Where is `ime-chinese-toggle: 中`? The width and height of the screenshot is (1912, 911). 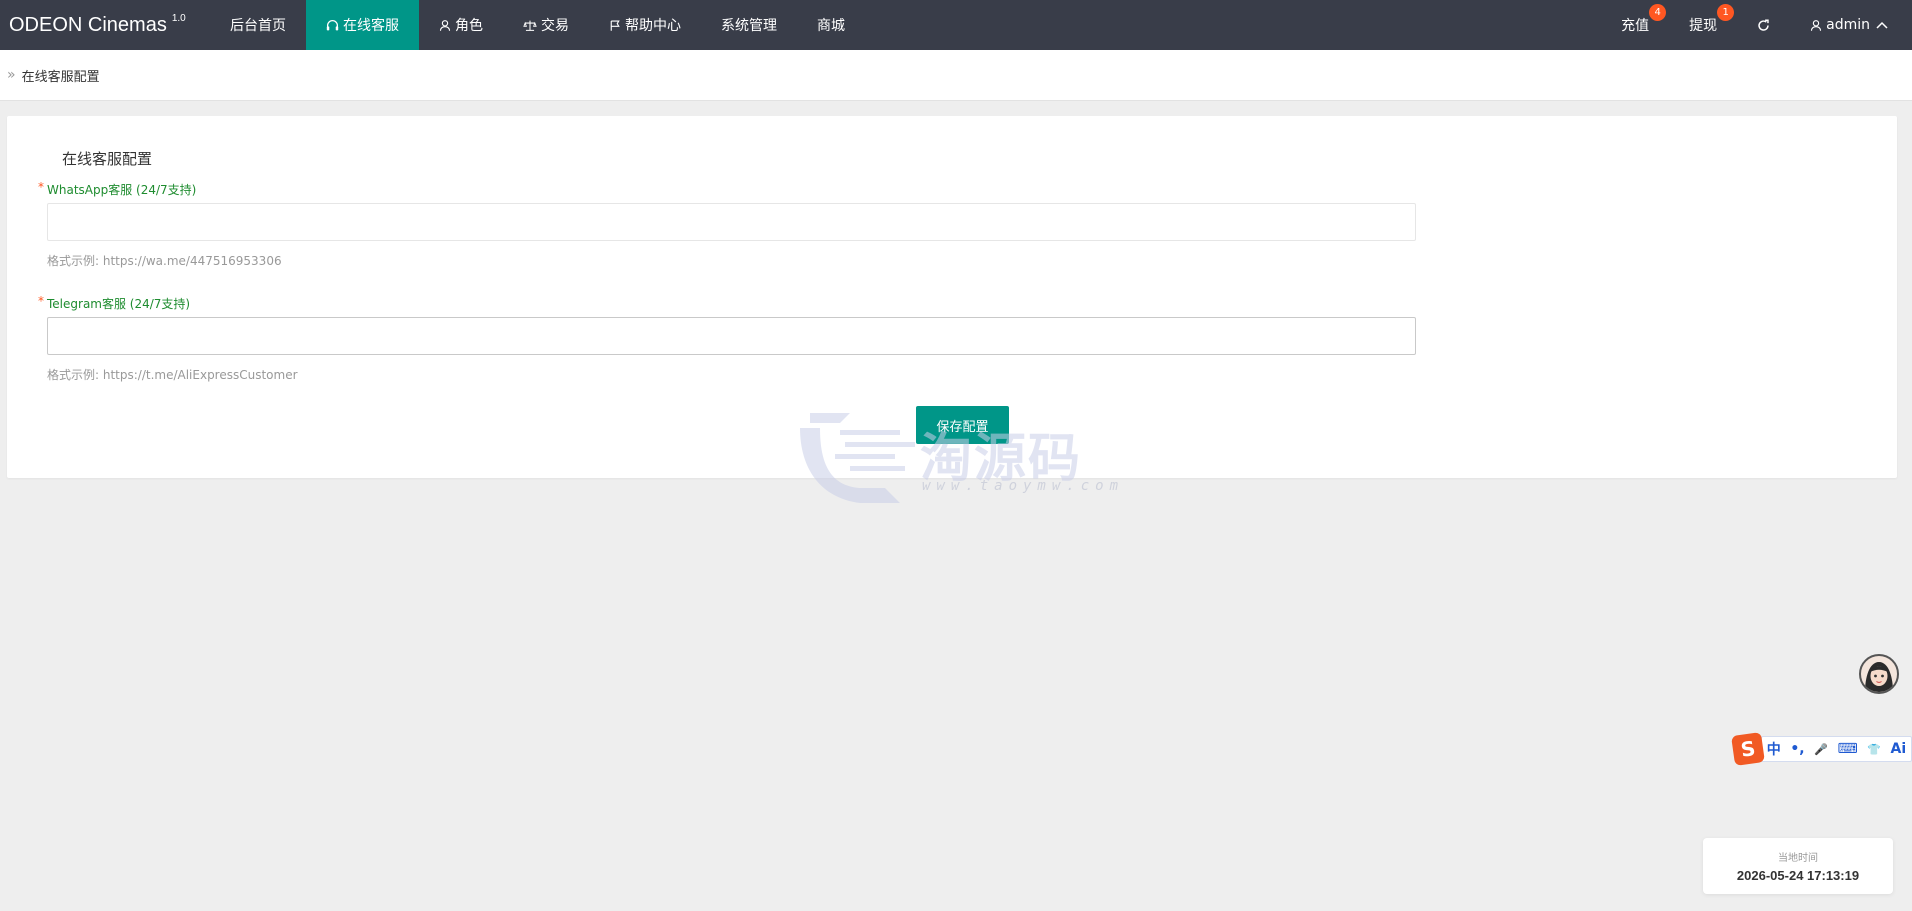 ime-chinese-toggle: 中 is located at coordinates (1774, 749).